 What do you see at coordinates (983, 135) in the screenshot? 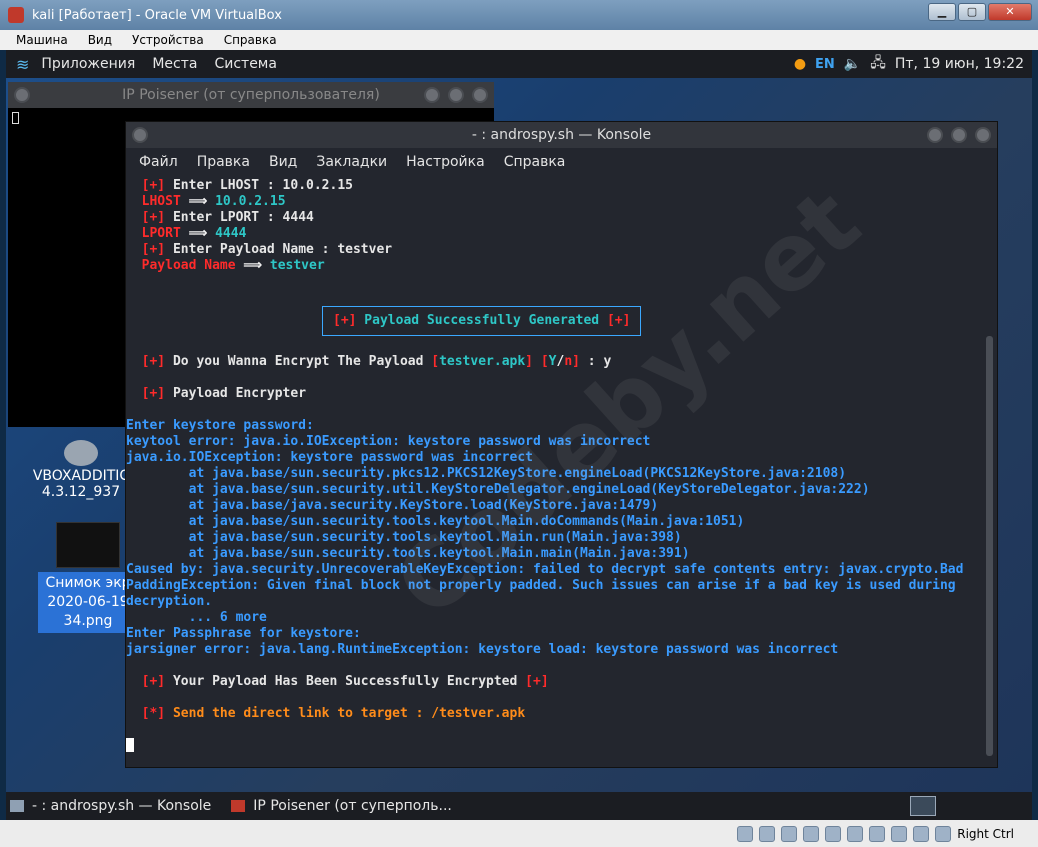
I see `konsole-close-button` at bounding box center [983, 135].